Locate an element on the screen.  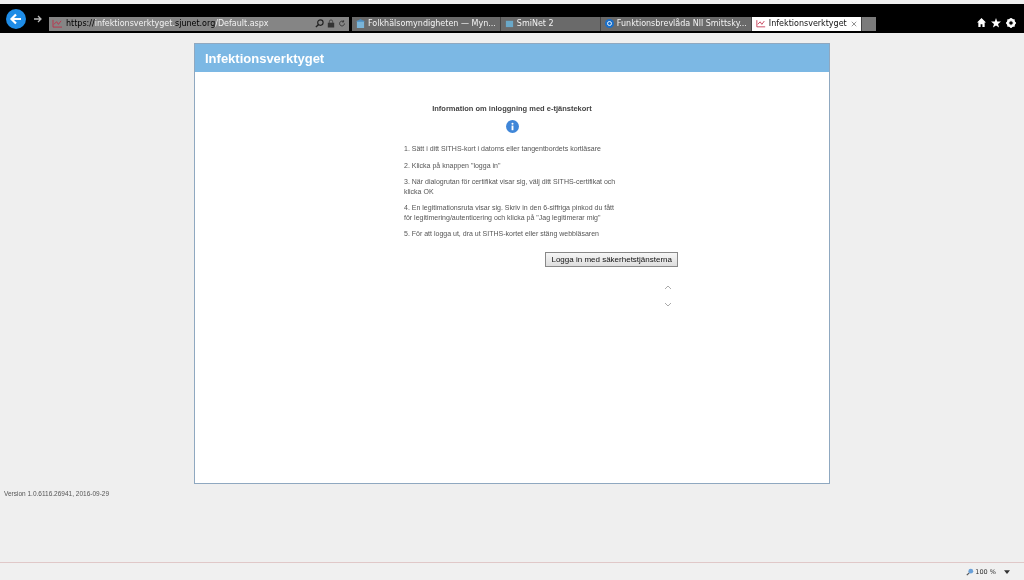
home-icon is located at coordinates (981, 22).